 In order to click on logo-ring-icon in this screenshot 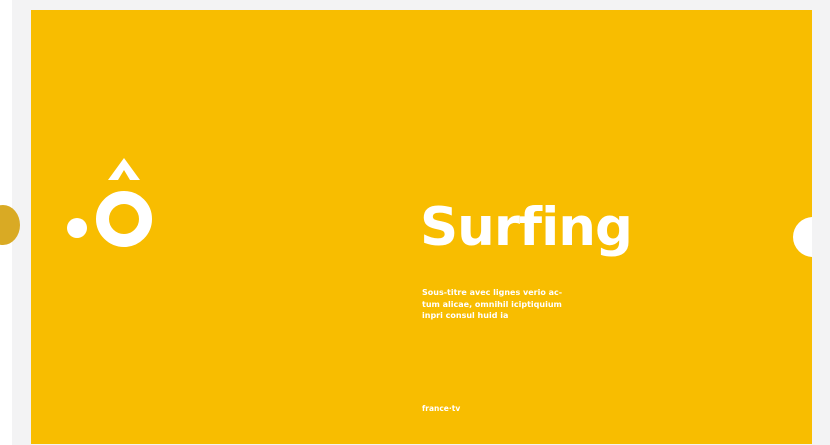, I will do `click(124, 219)`.